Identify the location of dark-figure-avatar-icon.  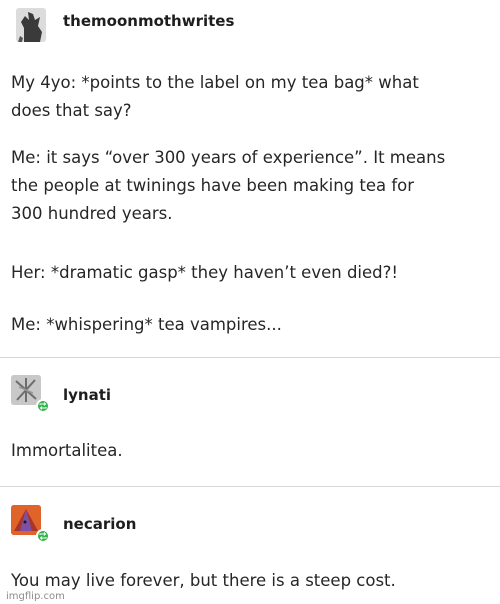
(31, 25).